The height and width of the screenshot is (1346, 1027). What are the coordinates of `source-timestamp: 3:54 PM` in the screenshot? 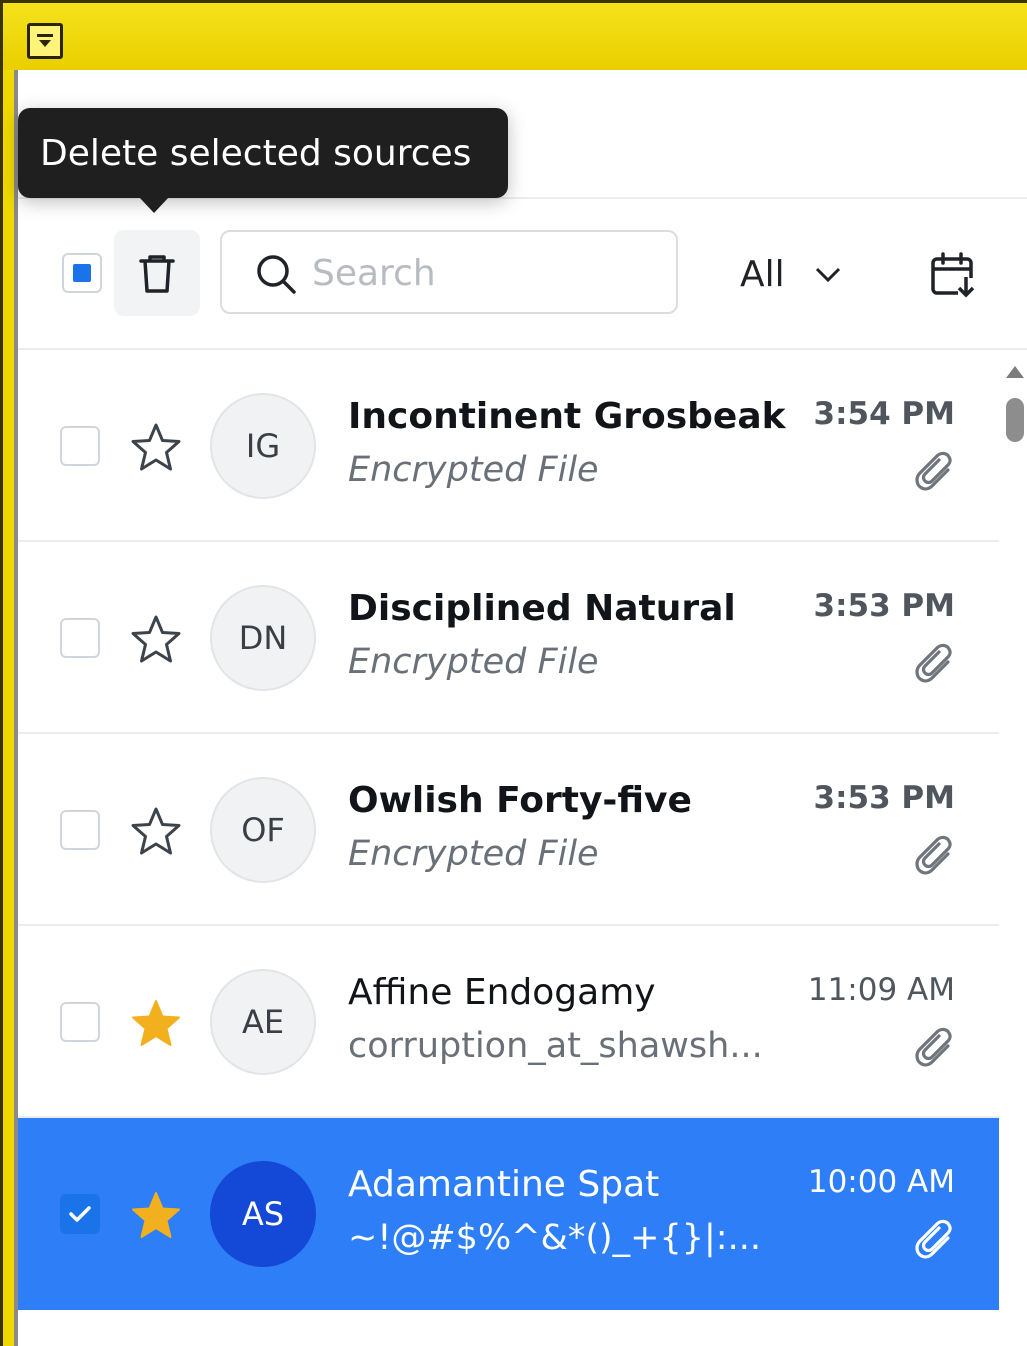 It's located at (884, 414).